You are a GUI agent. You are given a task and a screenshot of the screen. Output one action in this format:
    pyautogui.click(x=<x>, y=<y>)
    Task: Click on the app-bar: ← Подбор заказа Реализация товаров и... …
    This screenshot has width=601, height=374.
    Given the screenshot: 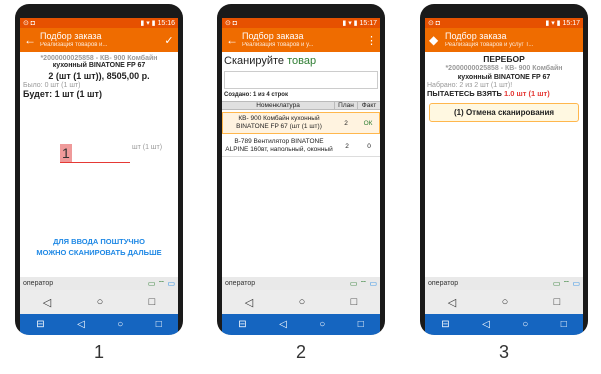 What is the action you would take?
    pyautogui.click(x=99, y=40)
    